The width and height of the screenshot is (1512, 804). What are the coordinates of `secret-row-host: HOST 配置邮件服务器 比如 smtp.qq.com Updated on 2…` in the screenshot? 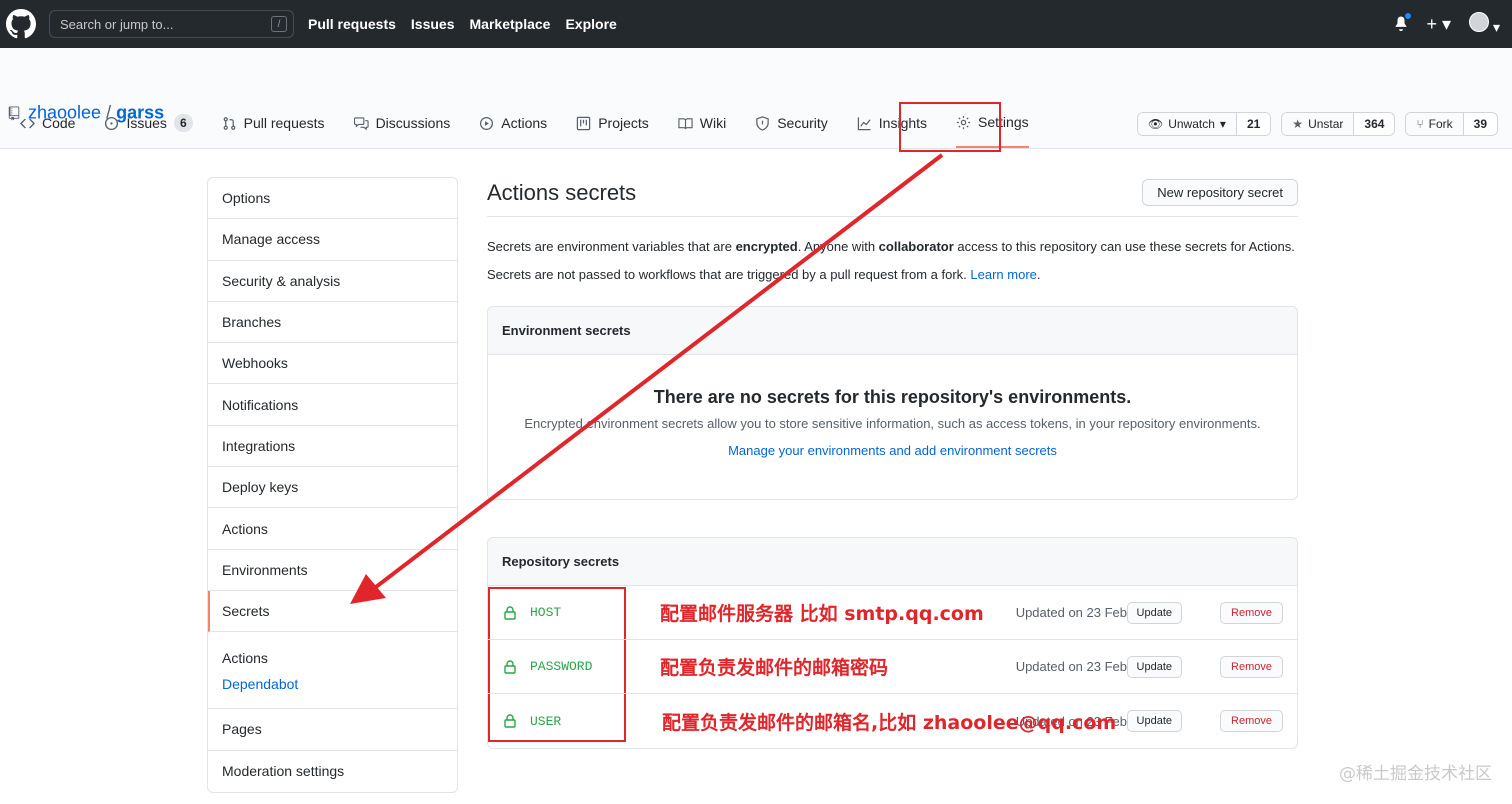 It's located at (892, 613).